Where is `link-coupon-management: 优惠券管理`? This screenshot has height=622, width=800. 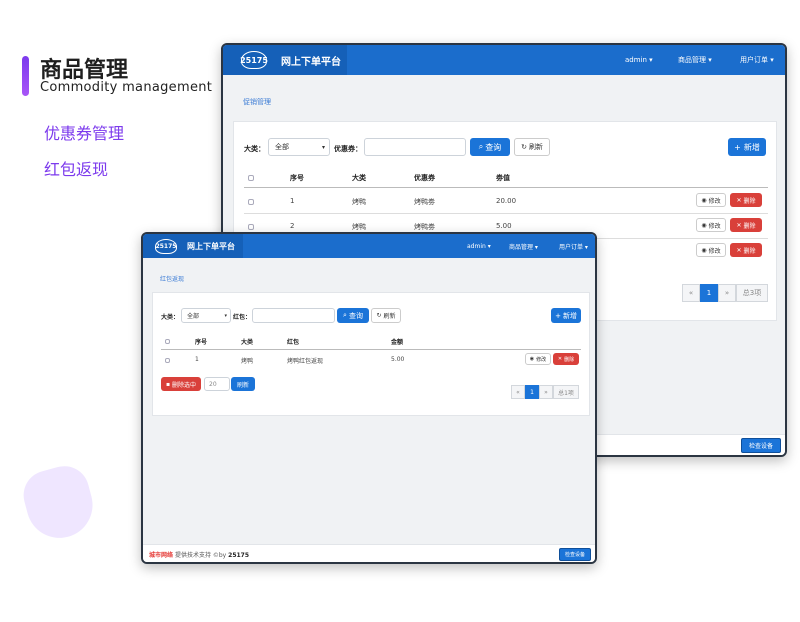
link-coupon-management: 优惠券管理 is located at coordinates (84, 132).